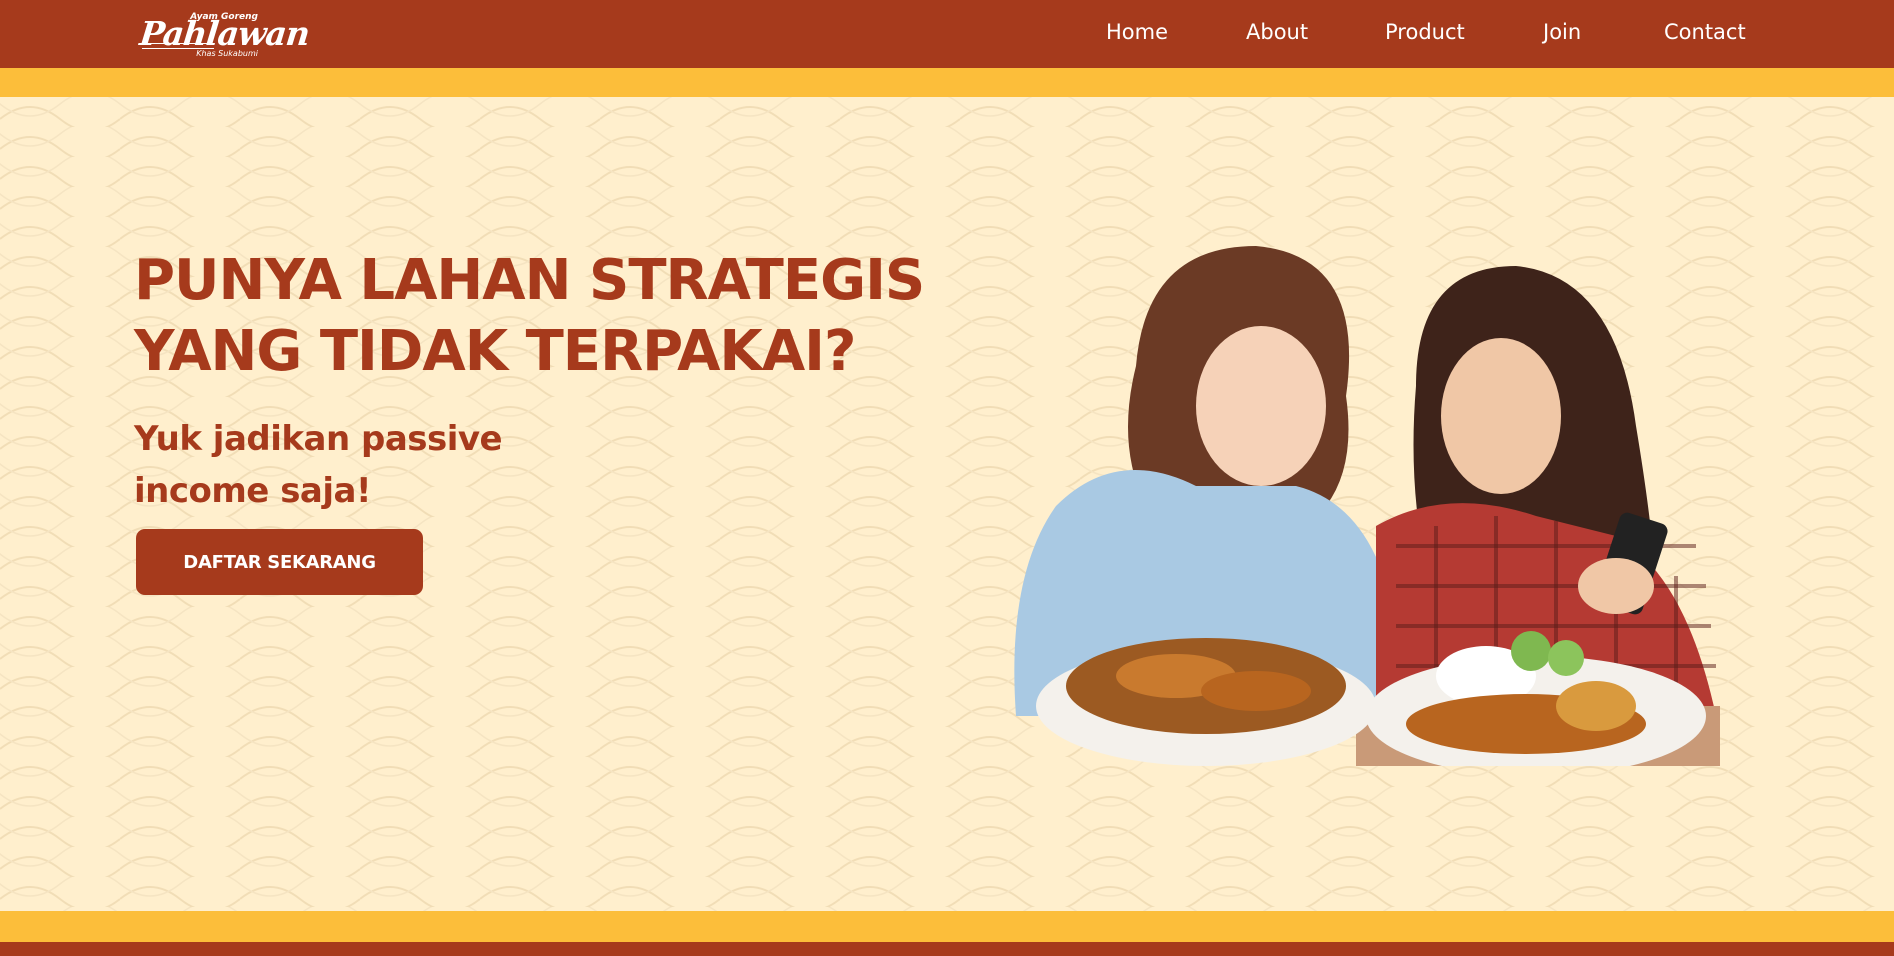 The height and width of the screenshot is (956, 1894). Describe the element at coordinates (252, 491) in the screenshot. I see `subheadline-line-2: income saja!` at that location.